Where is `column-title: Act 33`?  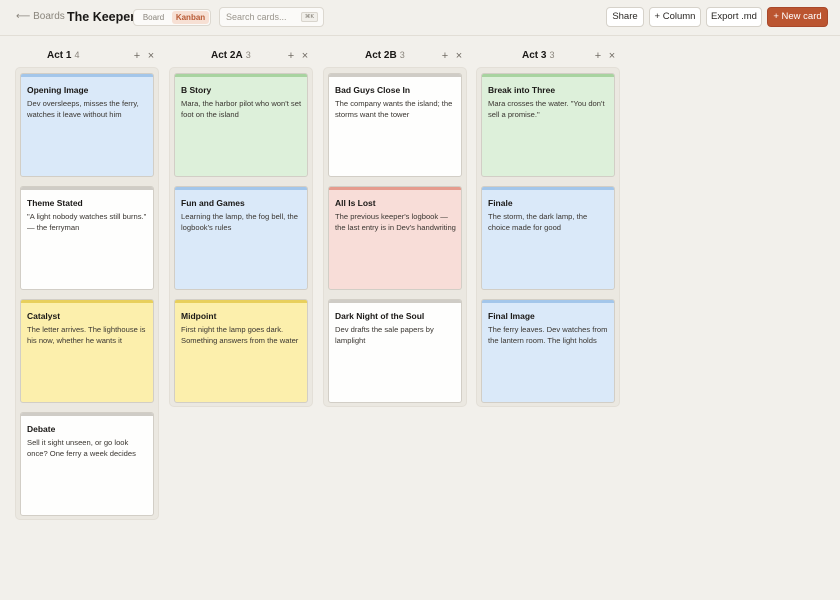 column-title: Act 33 is located at coordinates (538, 55).